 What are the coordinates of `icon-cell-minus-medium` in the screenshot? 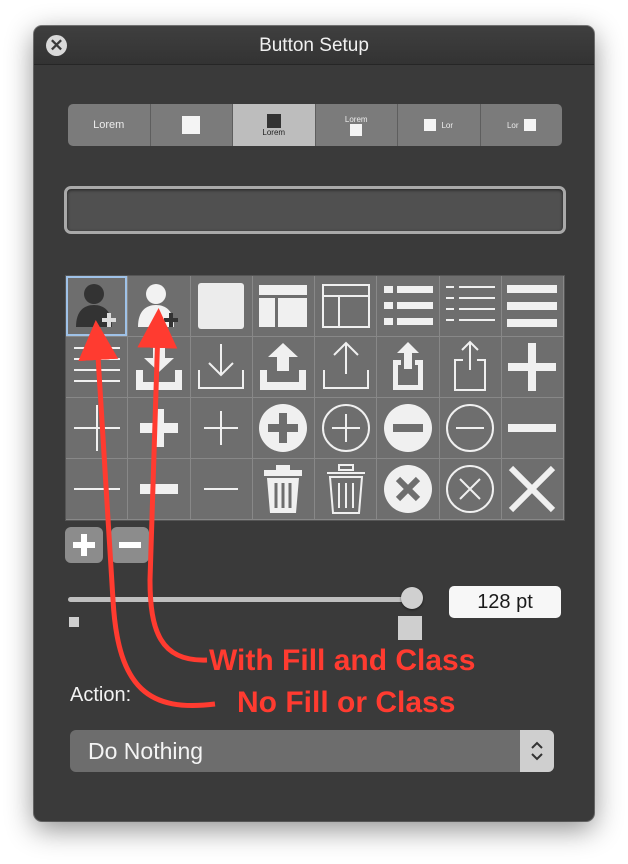 It's located at (159, 489).